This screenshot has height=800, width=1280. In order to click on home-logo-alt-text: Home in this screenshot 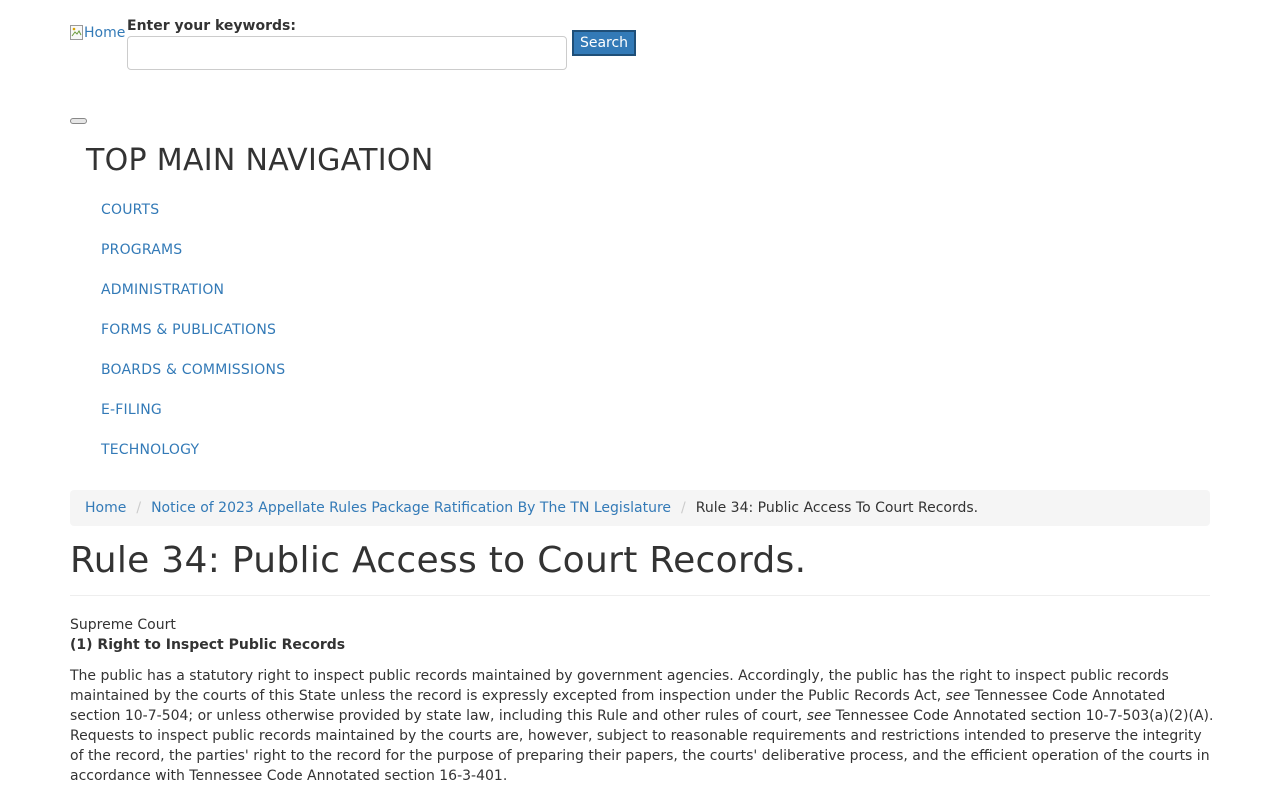, I will do `click(105, 33)`.